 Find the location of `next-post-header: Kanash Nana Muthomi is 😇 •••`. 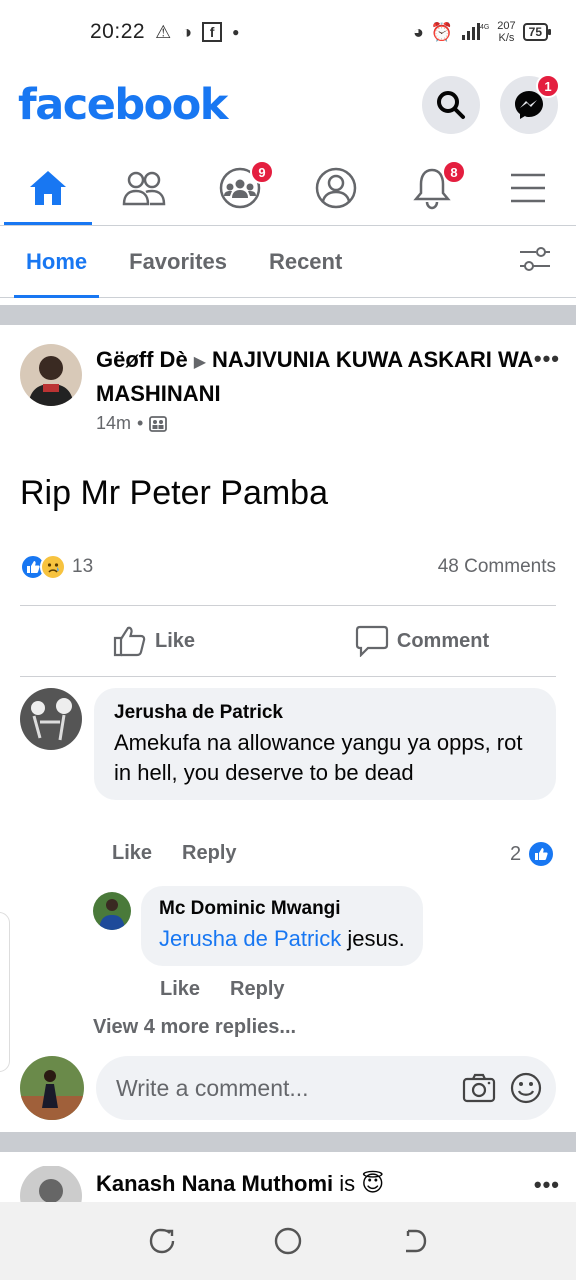

next-post-header: Kanash Nana Muthomi is 😇 ••• is located at coordinates (290, 1184).